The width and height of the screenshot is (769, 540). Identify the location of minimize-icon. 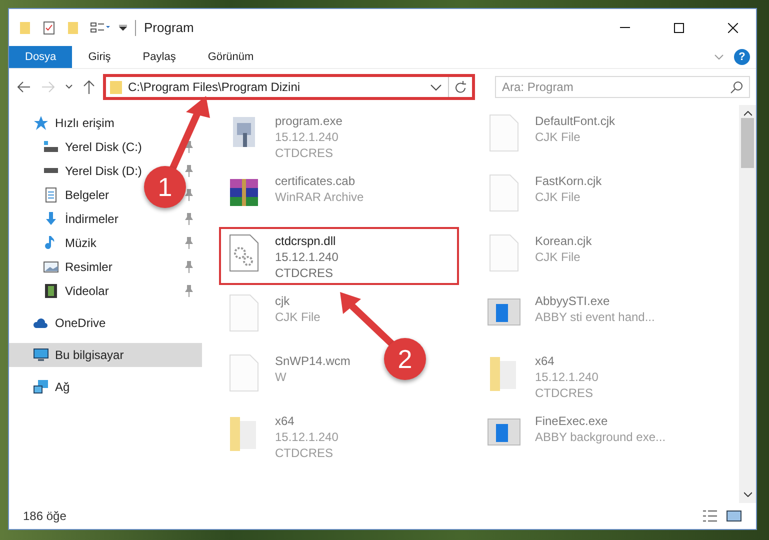
(625, 27).